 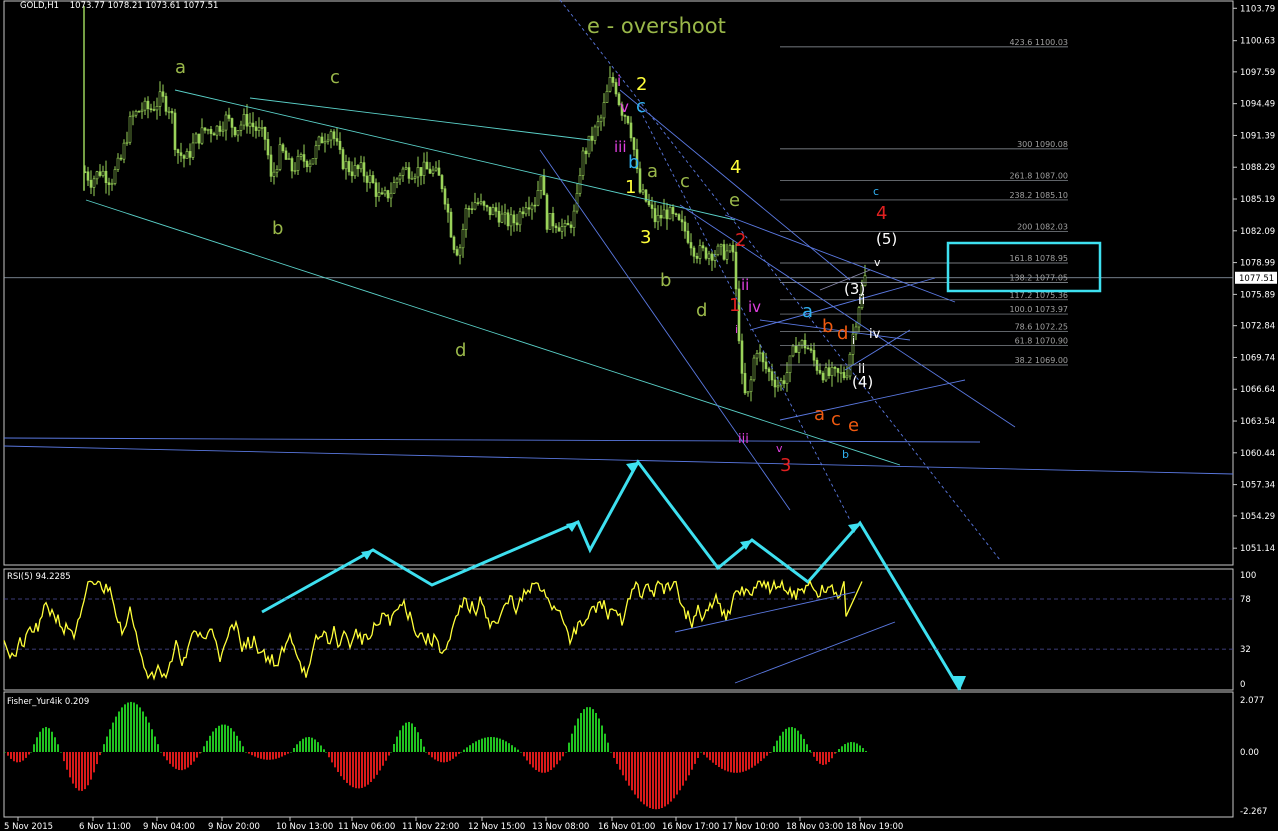 I want to click on wave-label: i, so click(x=853, y=340).